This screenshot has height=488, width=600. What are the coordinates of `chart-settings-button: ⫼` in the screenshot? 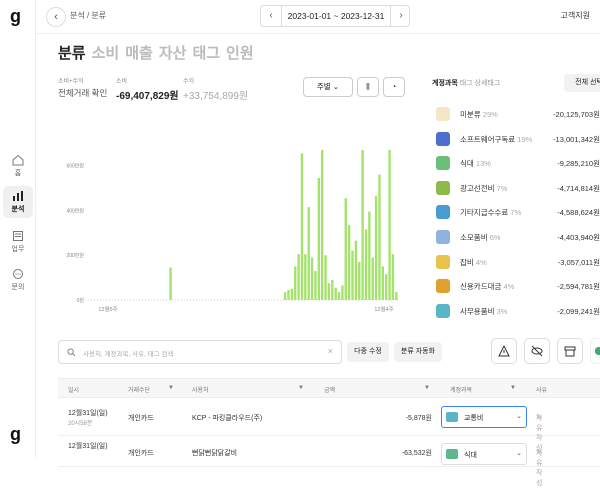 It's located at (368, 87).